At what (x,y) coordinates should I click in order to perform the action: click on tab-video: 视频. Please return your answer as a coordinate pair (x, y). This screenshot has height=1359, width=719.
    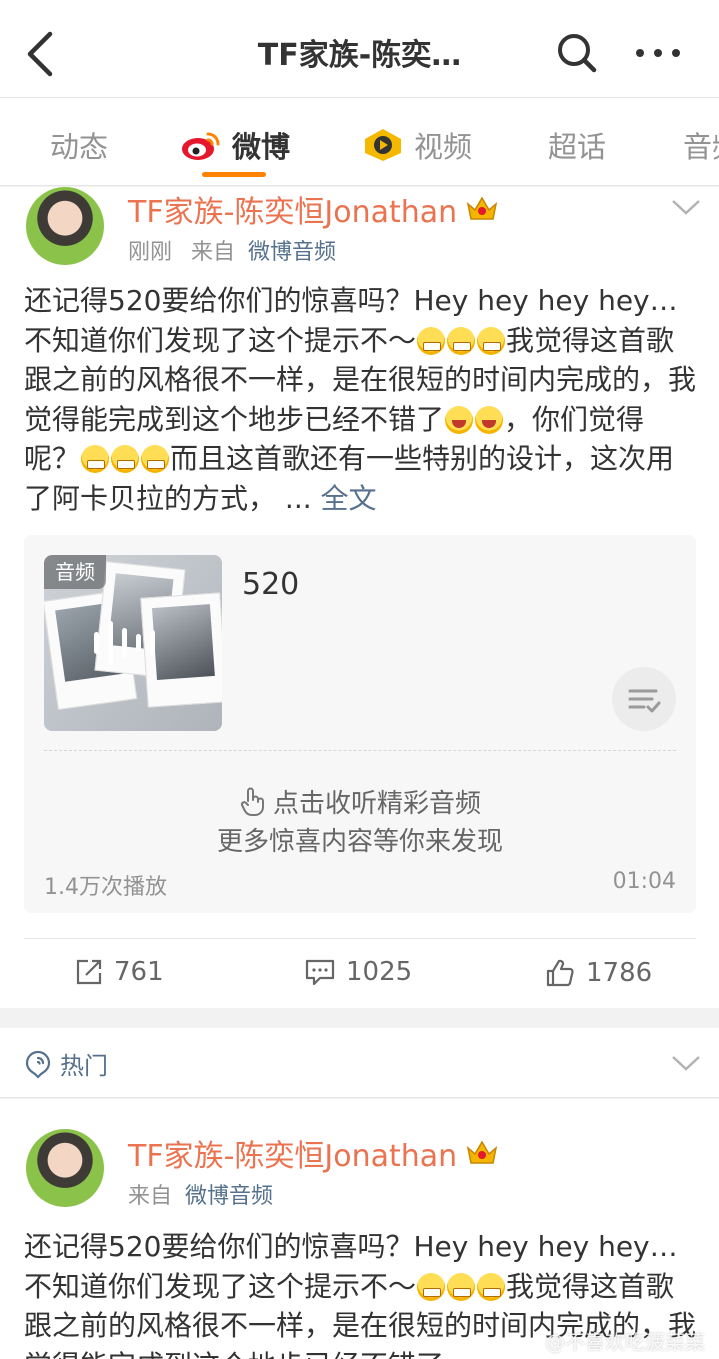
    Looking at the image, I should click on (417, 145).